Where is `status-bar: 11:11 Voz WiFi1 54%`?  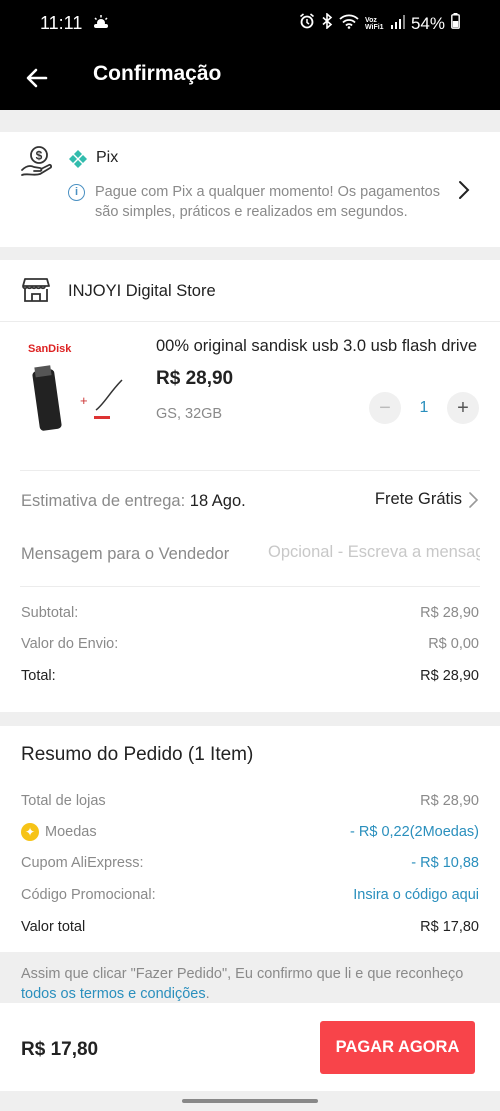
status-bar: 11:11 Voz WiFi1 54% is located at coordinates (250, 24).